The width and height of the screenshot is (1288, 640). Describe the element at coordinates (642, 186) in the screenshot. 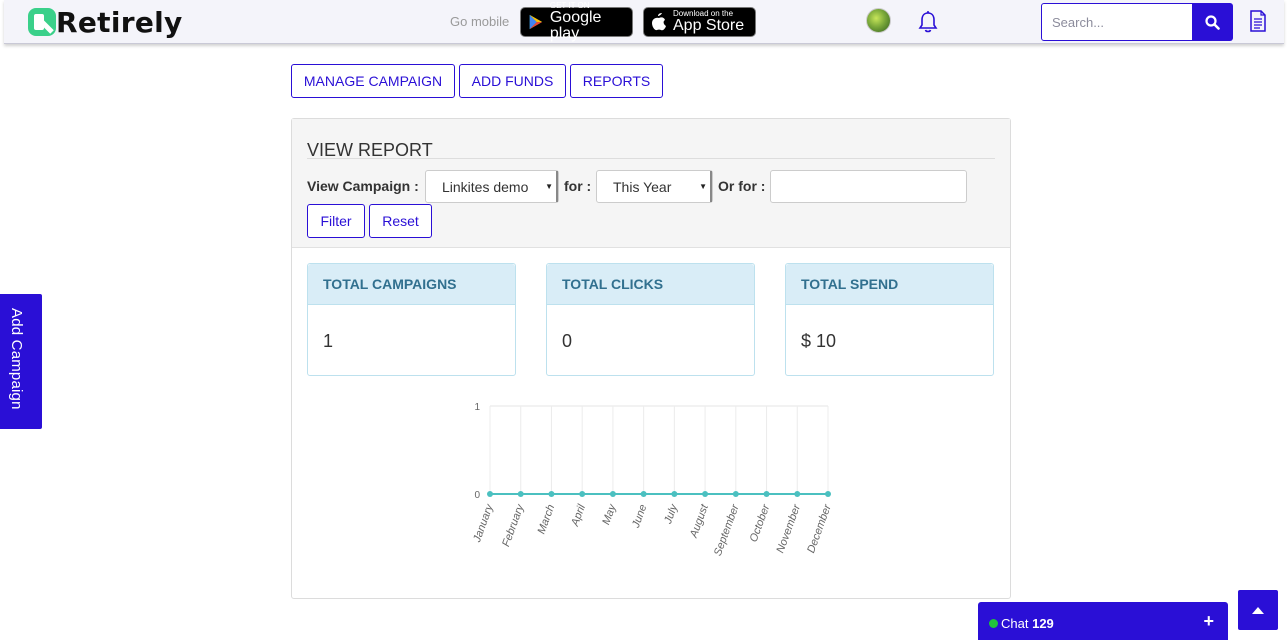

I see `period-select-value: This Year` at that location.